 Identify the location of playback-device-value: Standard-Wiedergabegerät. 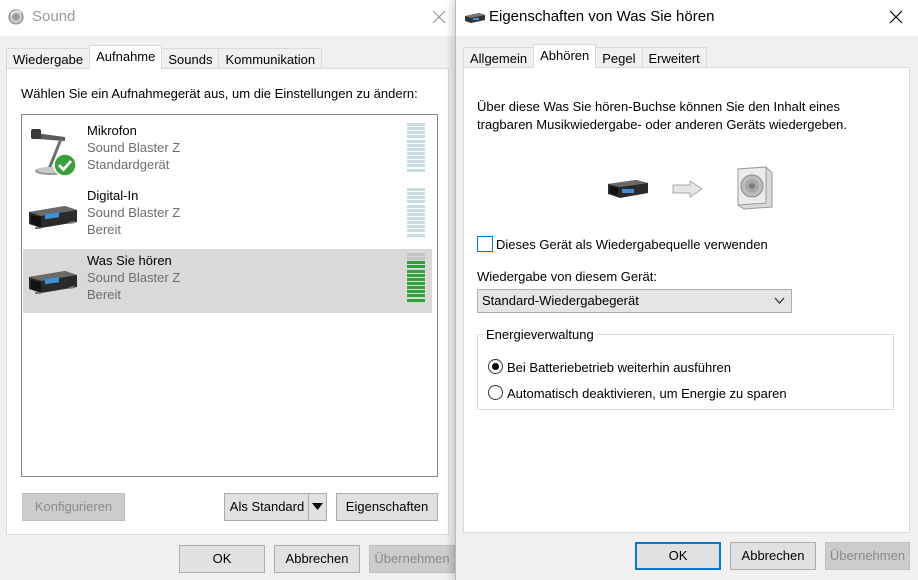
(560, 300).